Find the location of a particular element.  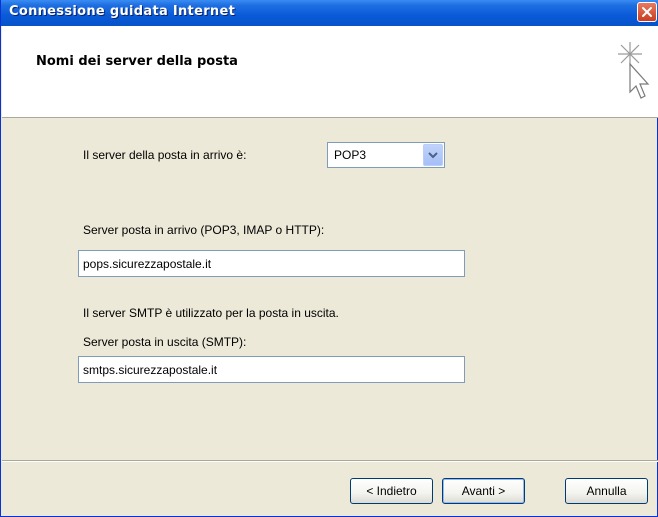

outgoing-server-label: Server posta in uscita (SMTP): is located at coordinates (165, 342).